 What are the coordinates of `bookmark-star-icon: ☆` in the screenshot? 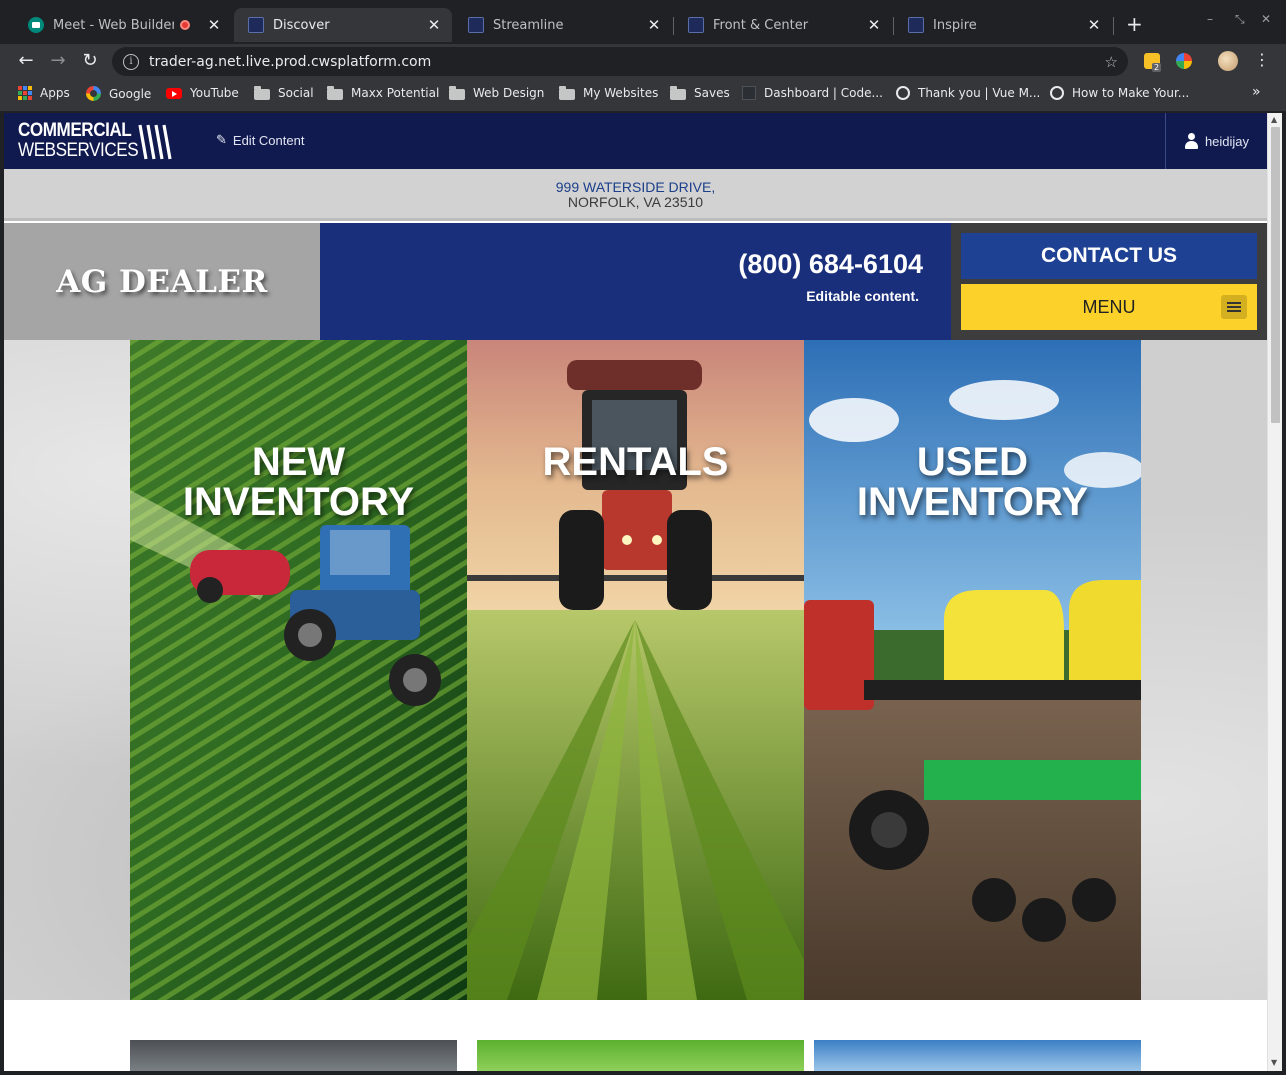 It's located at (1111, 62).